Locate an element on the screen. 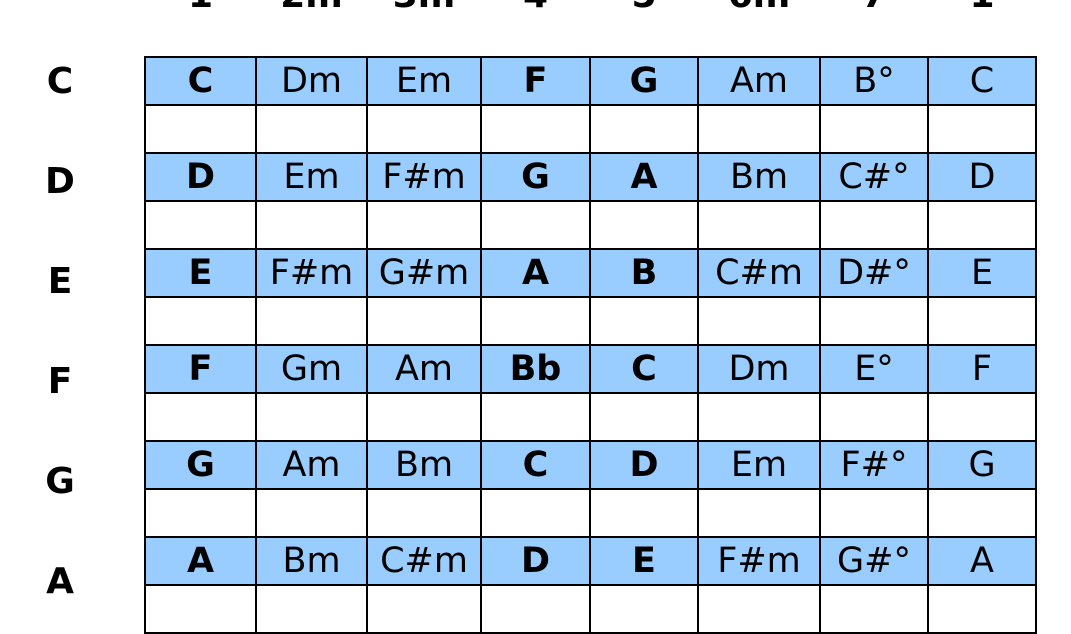  degree-label: 1 is located at coordinates (981, 8).